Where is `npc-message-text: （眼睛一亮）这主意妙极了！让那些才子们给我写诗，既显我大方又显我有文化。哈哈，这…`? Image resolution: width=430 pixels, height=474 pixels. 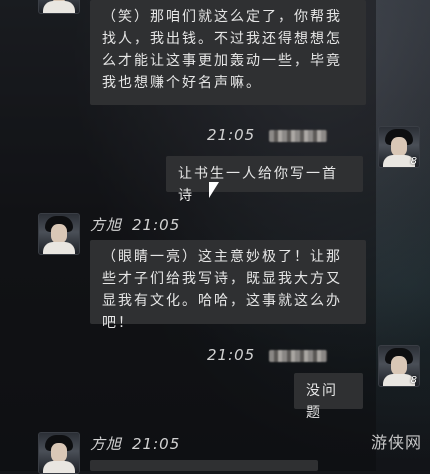
npc-message-text: （眼睛一亮）这主意妙极了！让那些才子们给我写诗，既显我大方又显我有文化。哈哈，这… is located at coordinates (222, 290).